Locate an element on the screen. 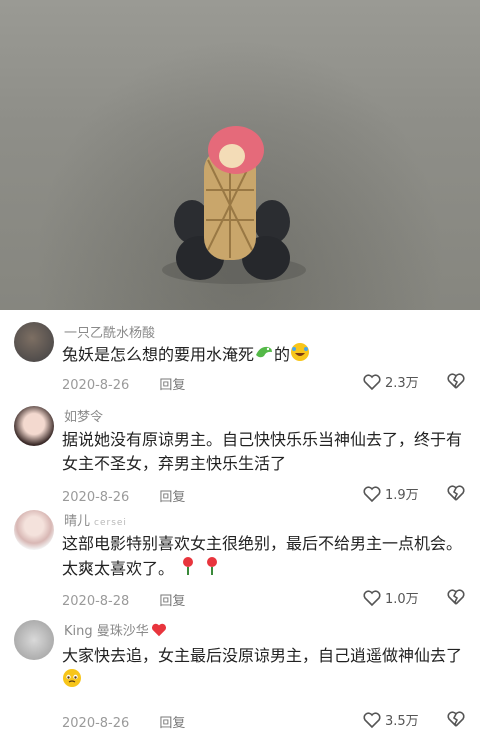 This screenshot has height=732, width=480. comment-text: 大家快去追，女主最后没原谅男主，自己逍遥做神仙去了 is located at coordinates (262, 669).